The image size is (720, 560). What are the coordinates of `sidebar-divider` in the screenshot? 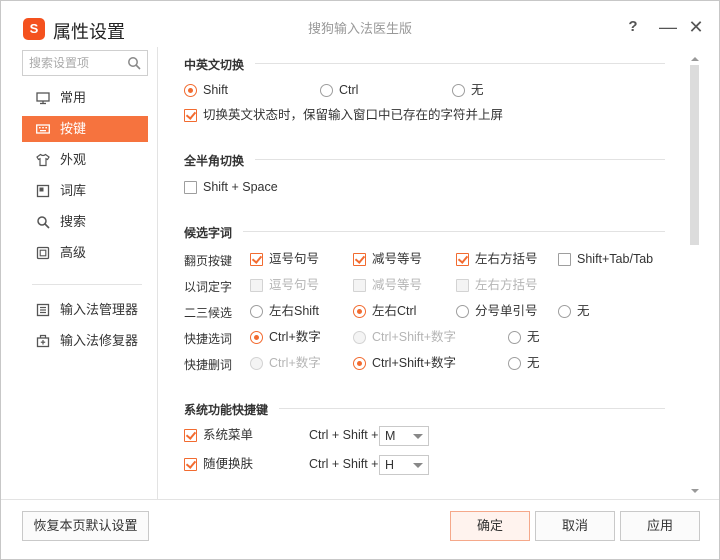 It's located at (87, 284).